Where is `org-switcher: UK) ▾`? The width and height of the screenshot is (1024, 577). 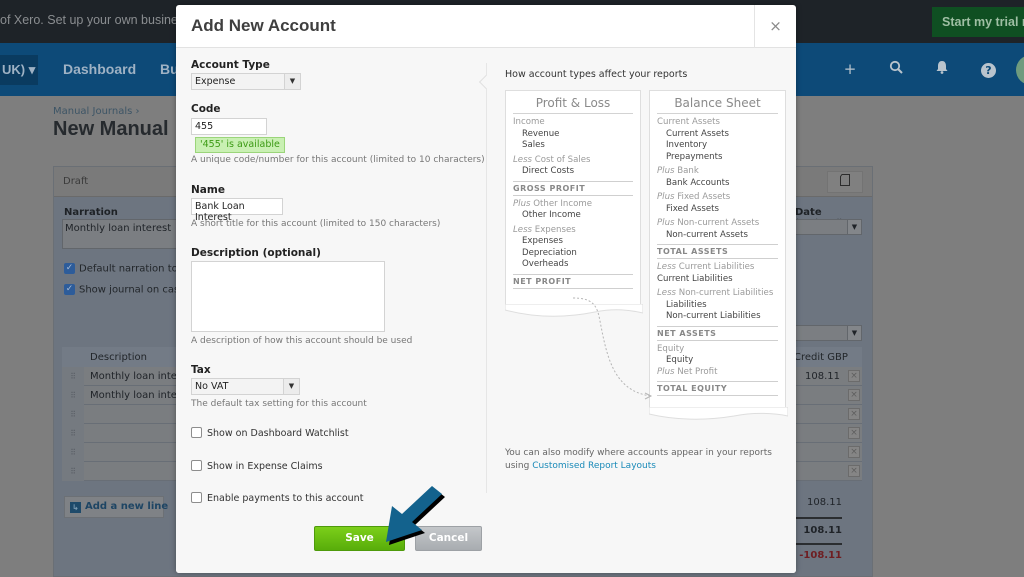 org-switcher: UK) ▾ is located at coordinates (19, 70).